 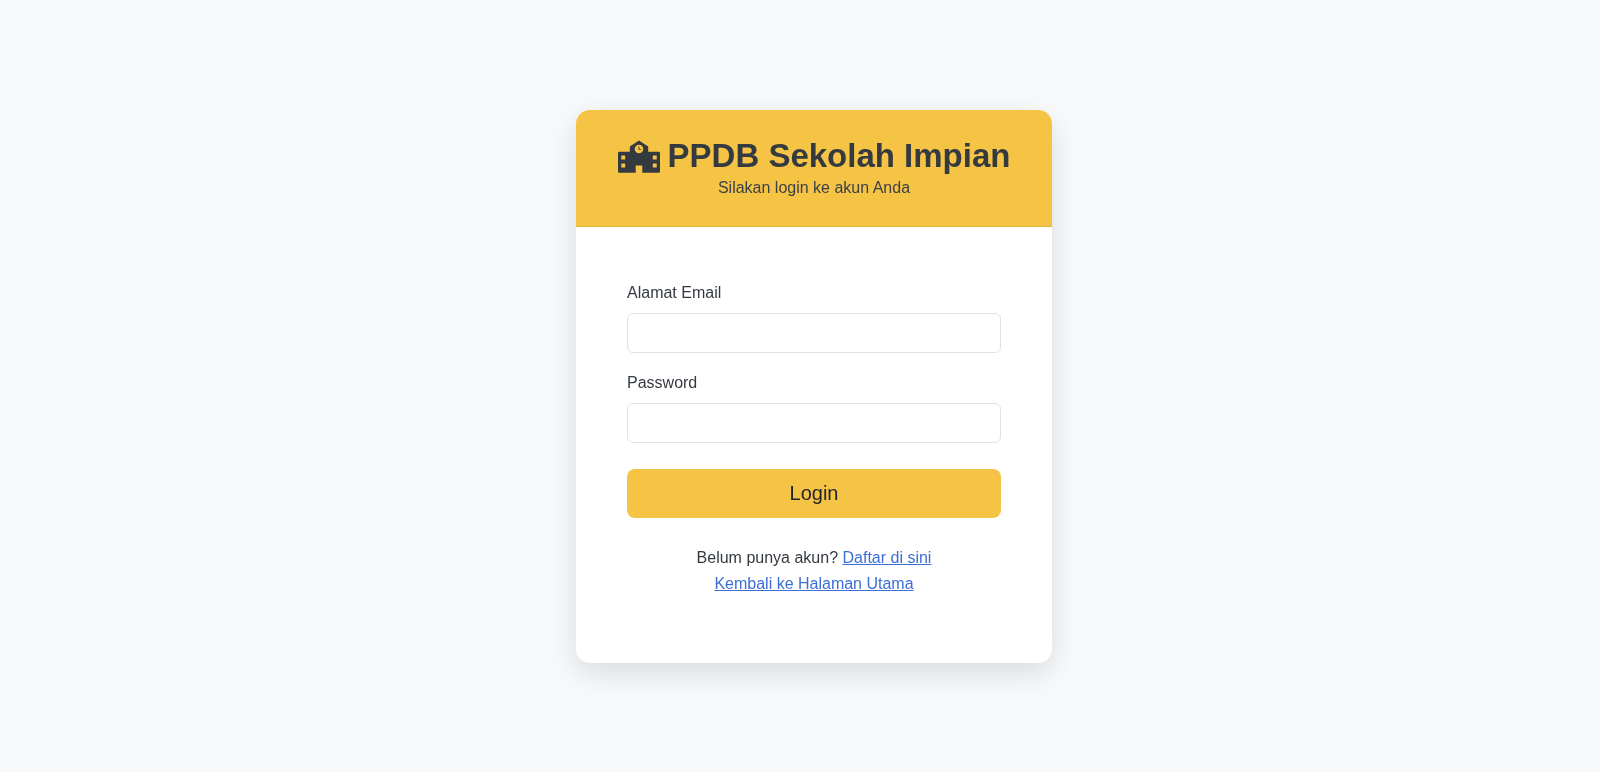 I want to click on field-label: Password, so click(x=663, y=382).